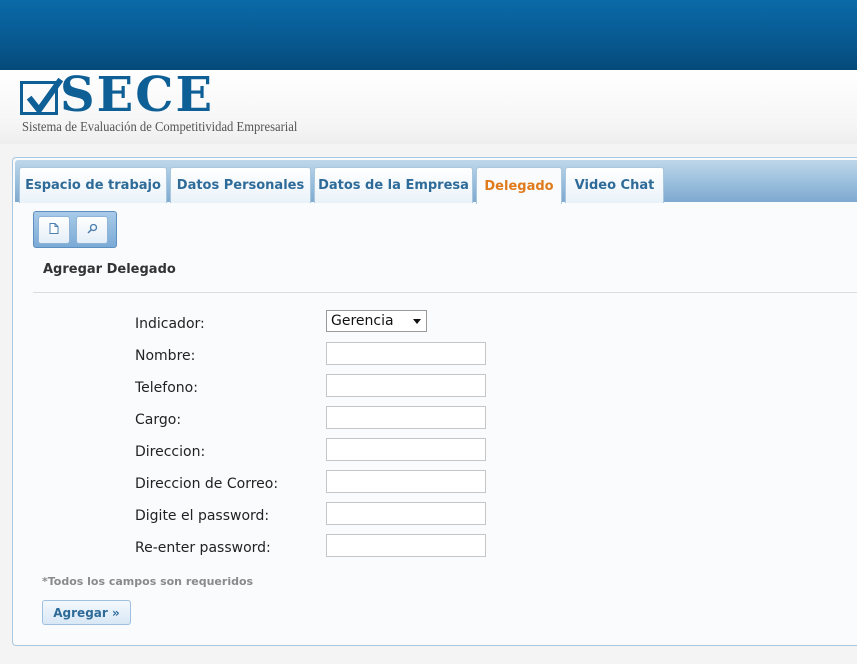 This screenshot has height=664, width=857. I want to click on search-icon, so click(92, 230).